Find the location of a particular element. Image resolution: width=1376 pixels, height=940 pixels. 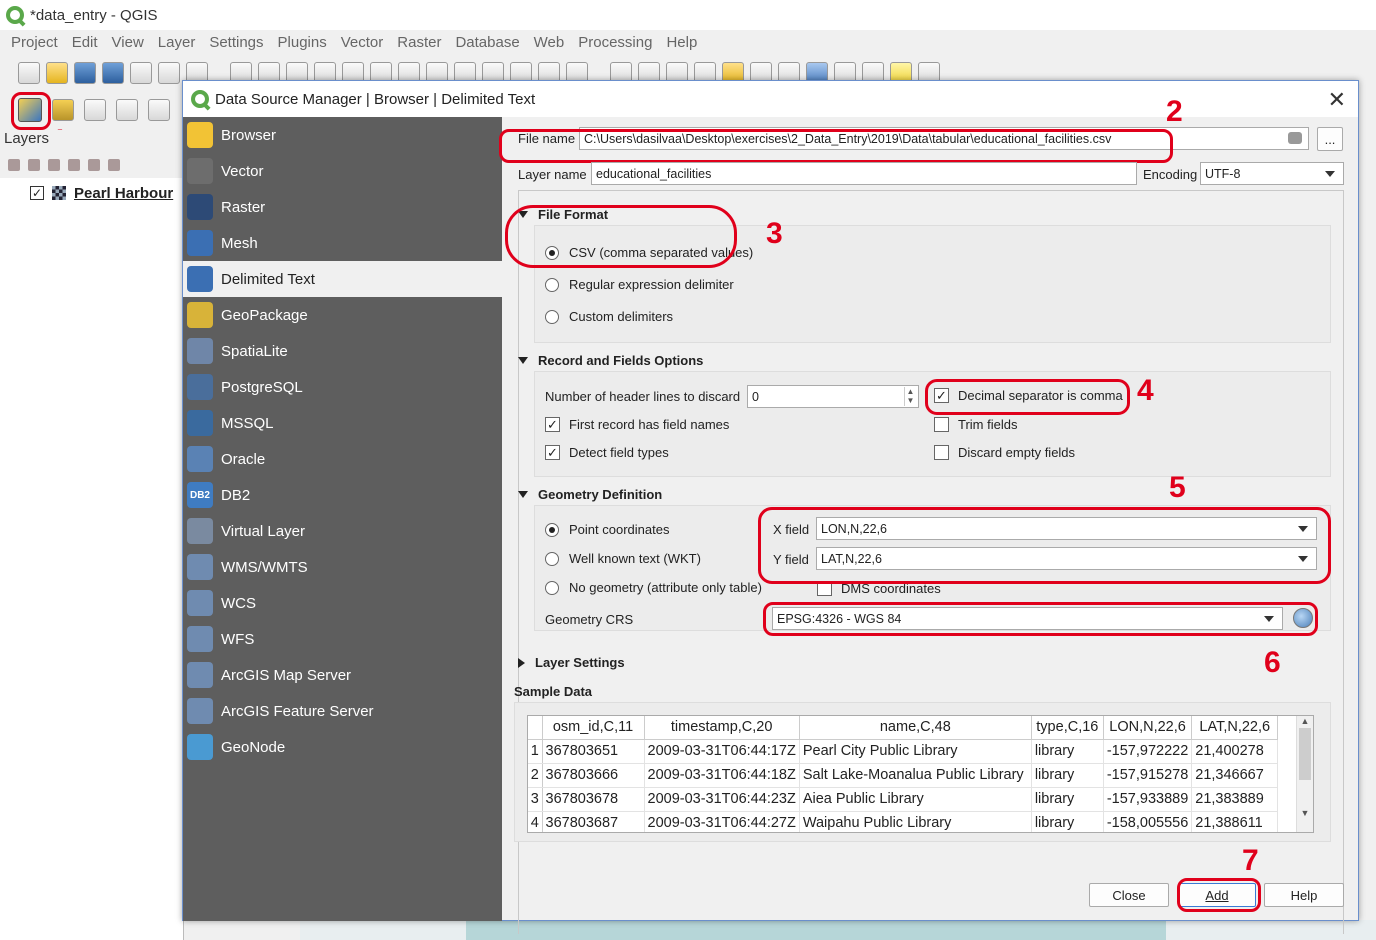

help-button: Help is located at coordinates (1304, 895).